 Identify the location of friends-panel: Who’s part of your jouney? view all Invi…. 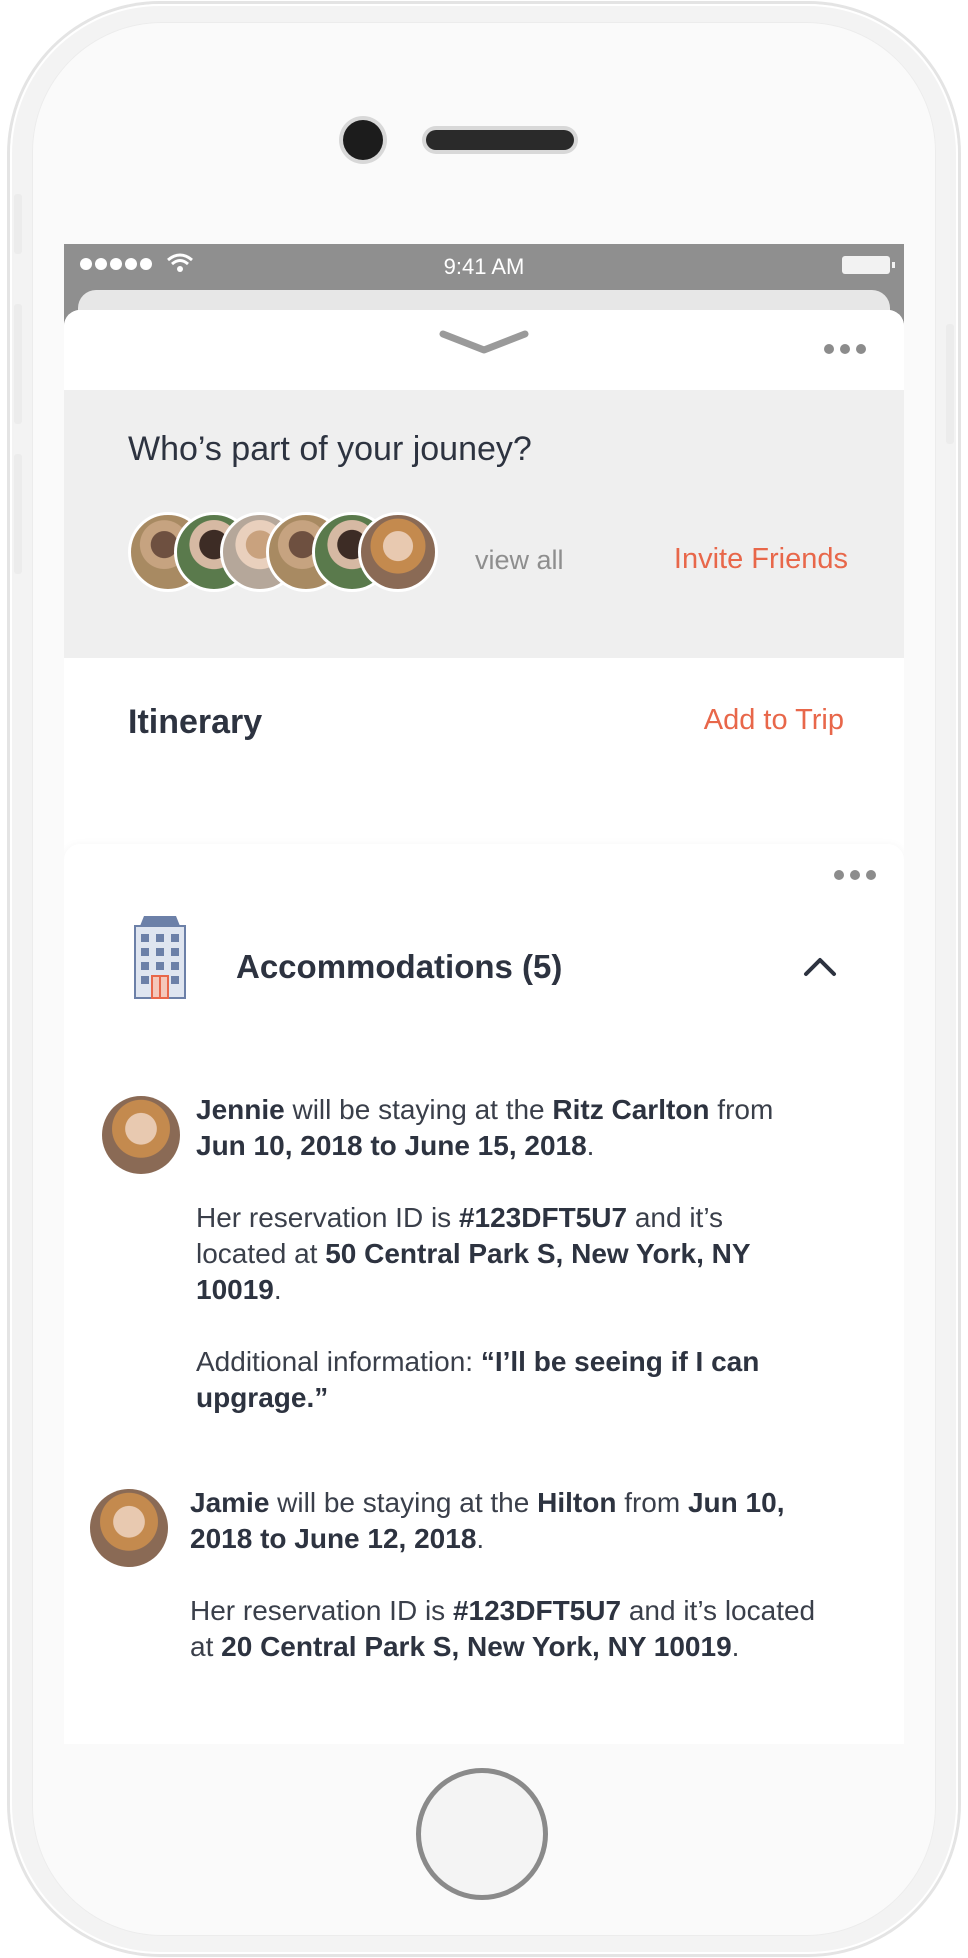
(484, 524).